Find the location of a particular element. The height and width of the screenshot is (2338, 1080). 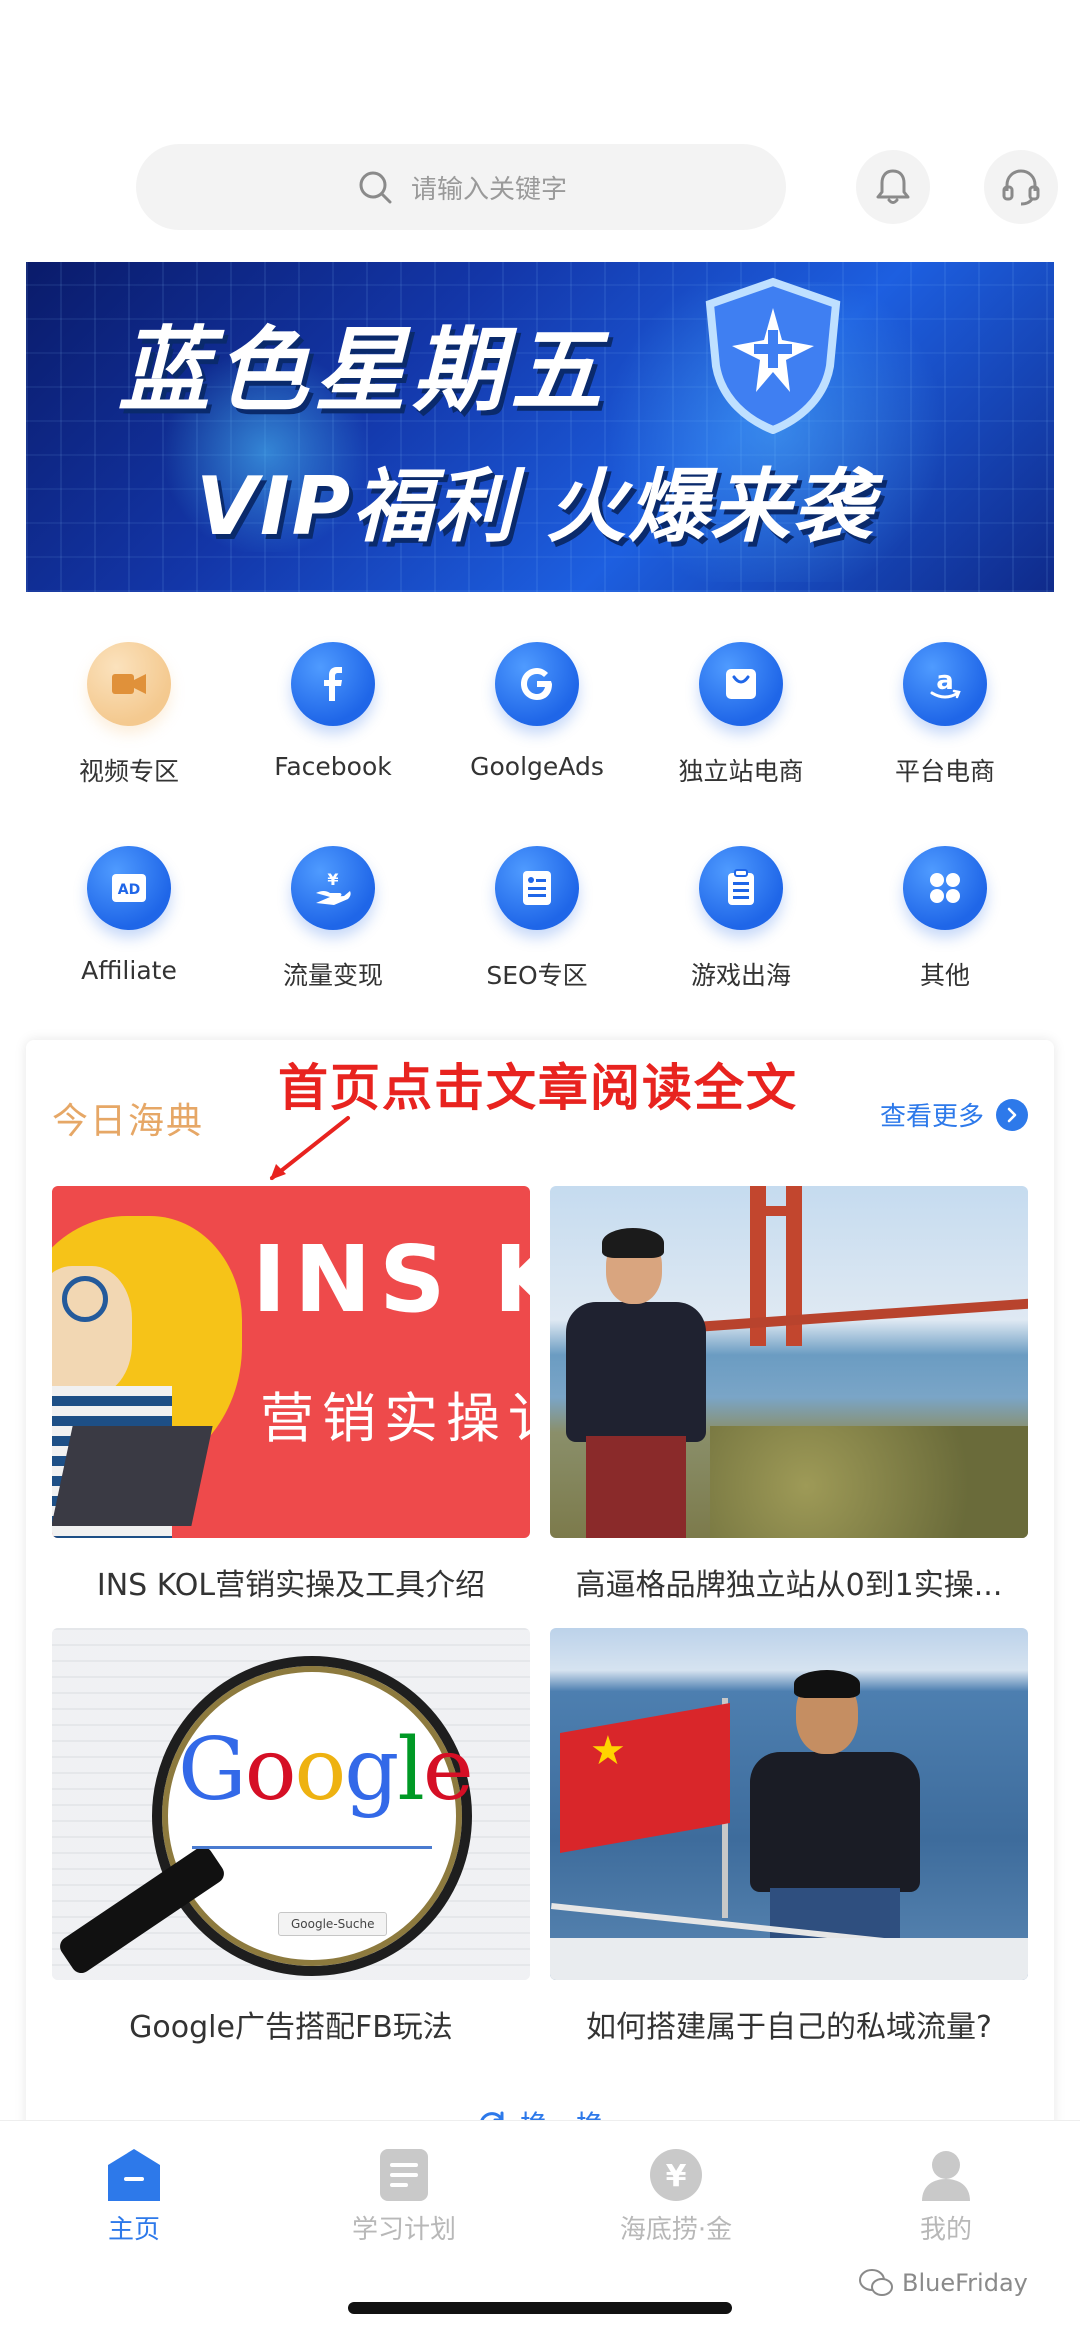

thumb-title: INS KC is located at coordinates (391, 1279).